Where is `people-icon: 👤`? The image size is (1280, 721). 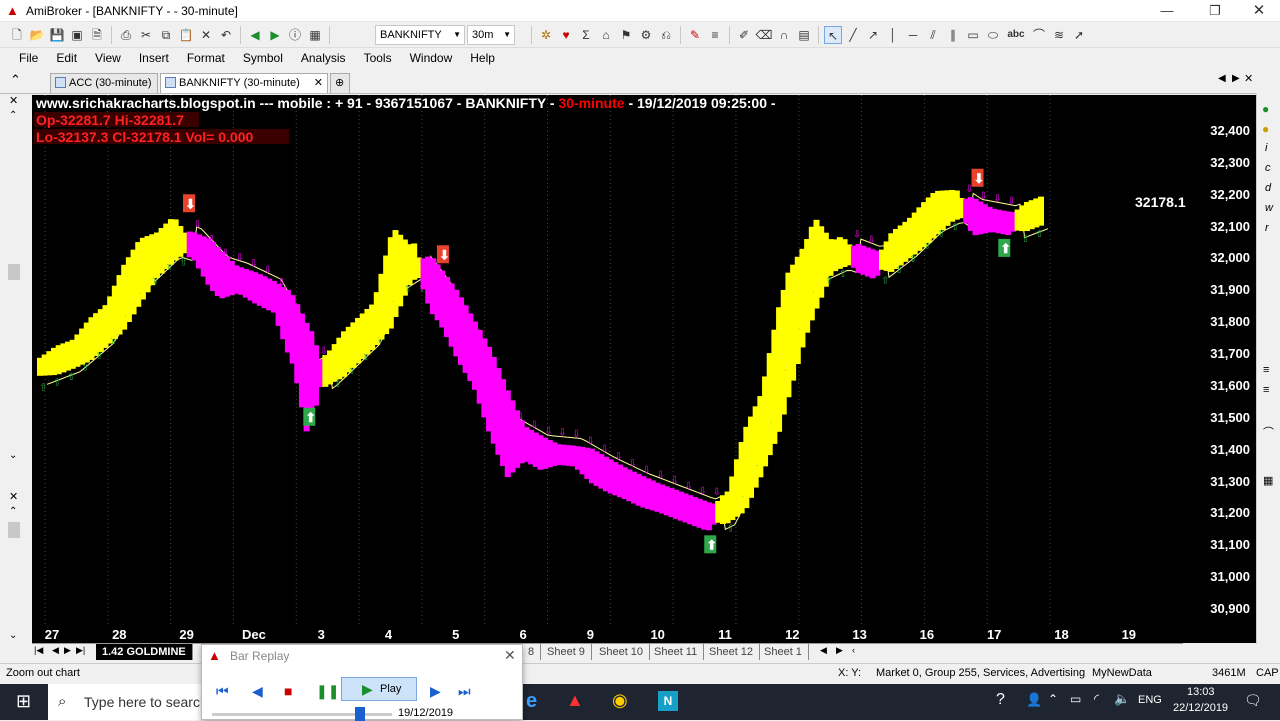 people-icon: 👤 is located at coordinates (1034, 700).